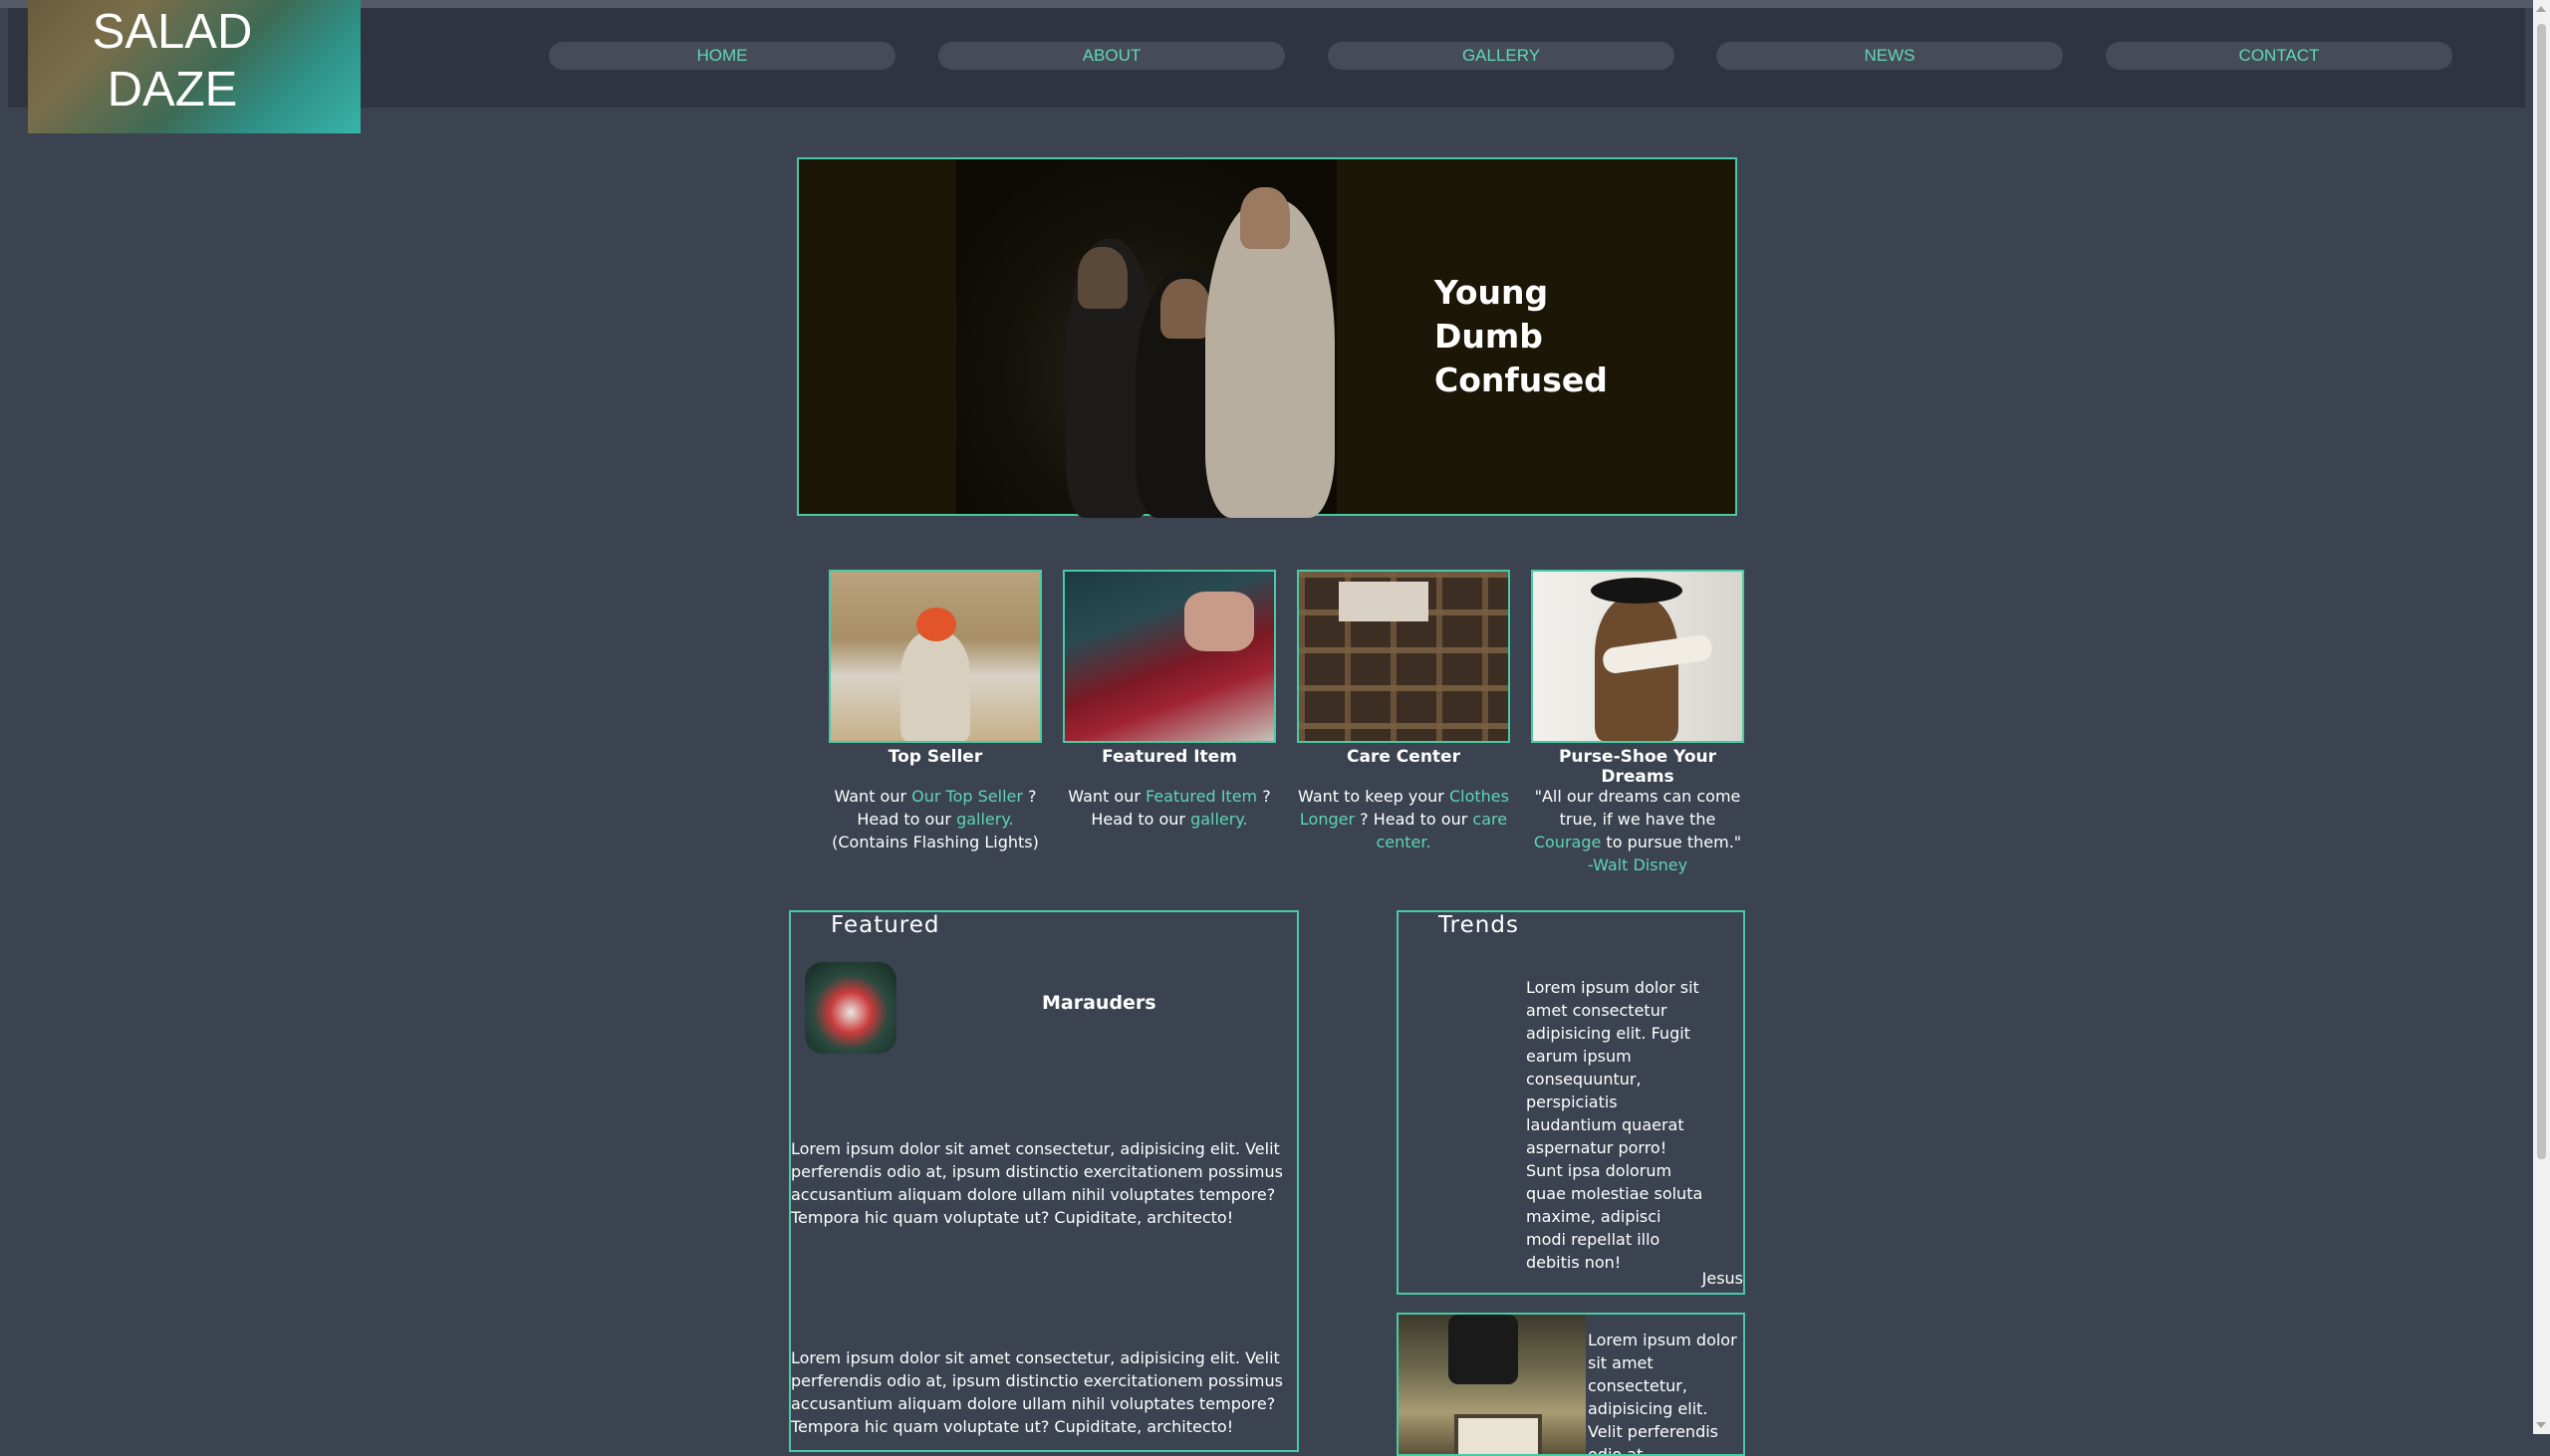  What do you see at coordinates (1889, 56) in the screenshot?
I see `nav-news: NEWS` at bounding box center [1889, 56].